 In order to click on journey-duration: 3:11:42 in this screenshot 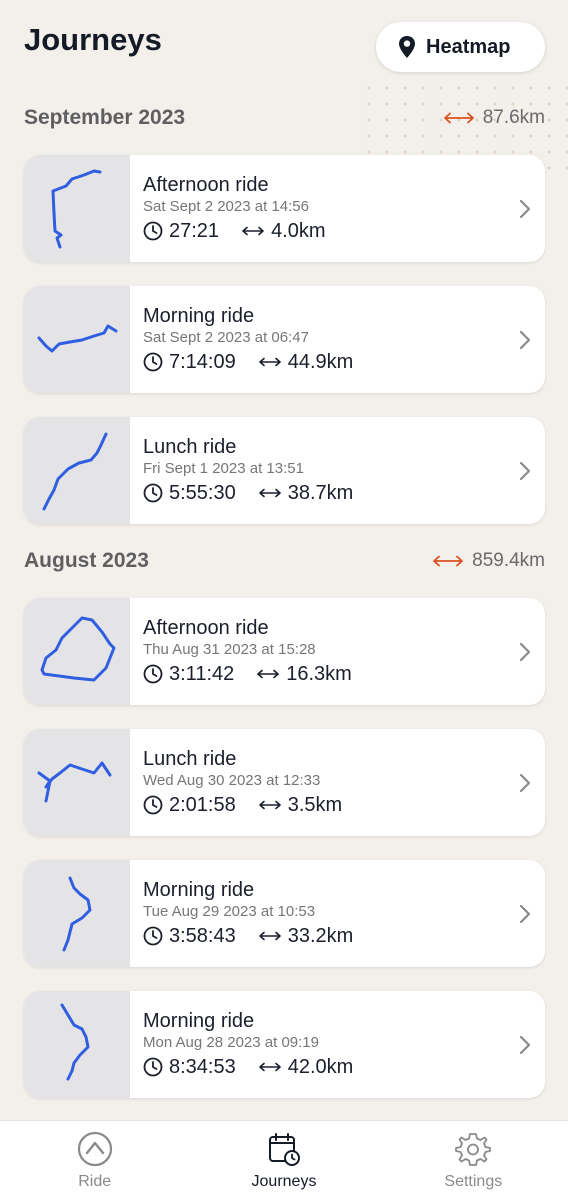, I will do `click(202, 674)`.